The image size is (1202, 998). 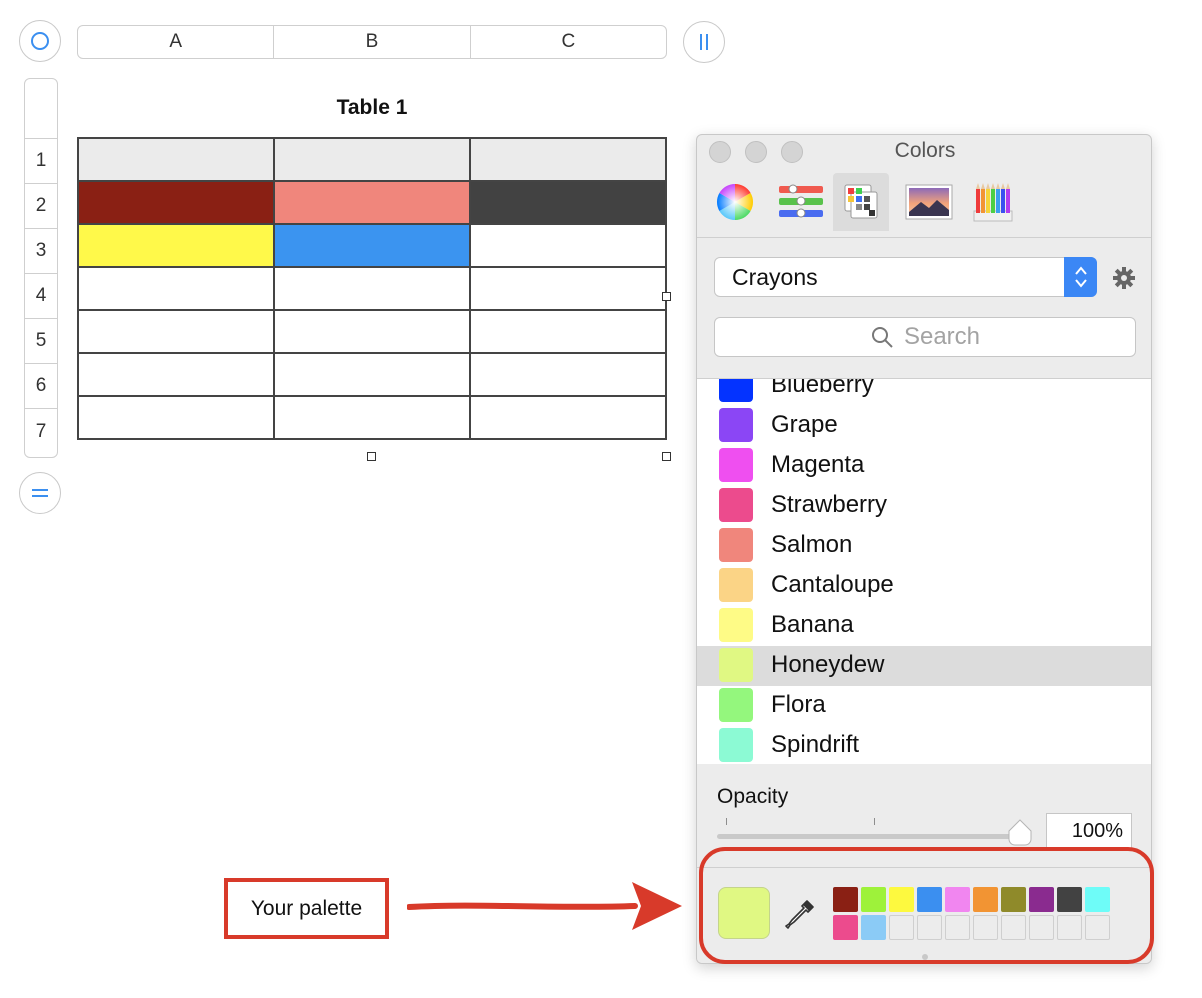 What do you see at coordinates (41, 296) in the screenshot?
I see `row-header-4: 4` at bounding box center [41, 296].